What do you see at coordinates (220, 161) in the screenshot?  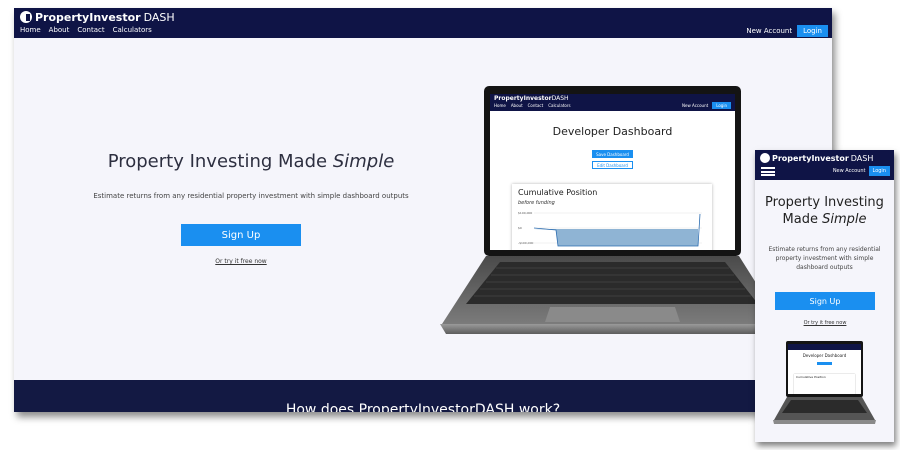 I see `hero-title-text: Property Investing Made` at bounding box center [220, 161].